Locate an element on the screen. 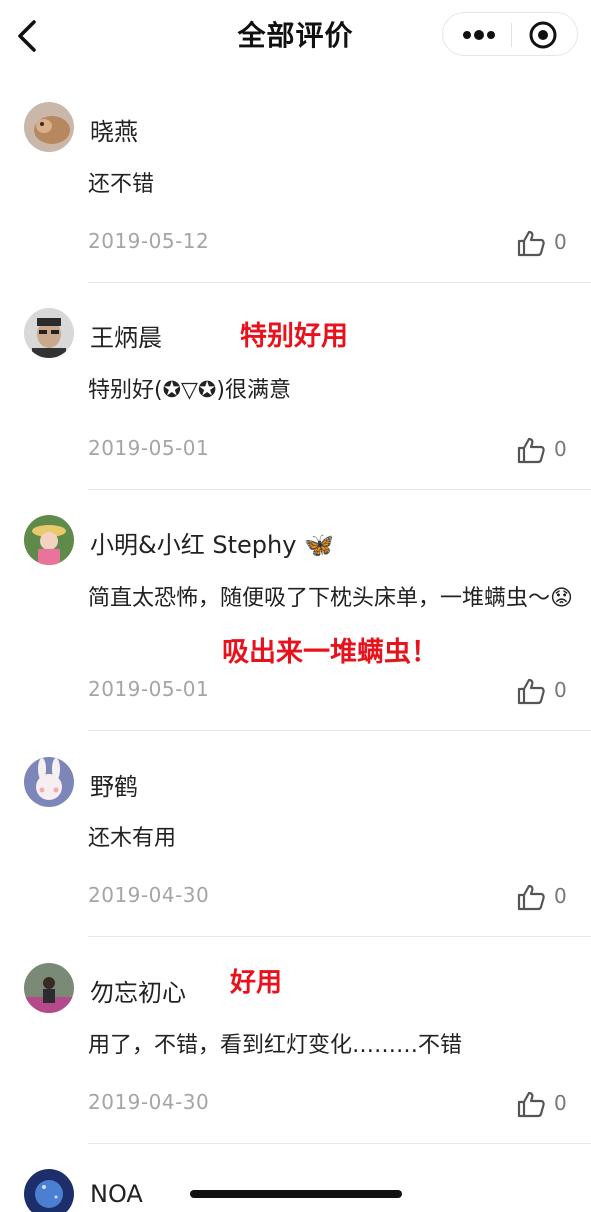 Image resolution: width=591 pixels, height=1212 pixels. target-close-icon is located at coordinates (543, 35).